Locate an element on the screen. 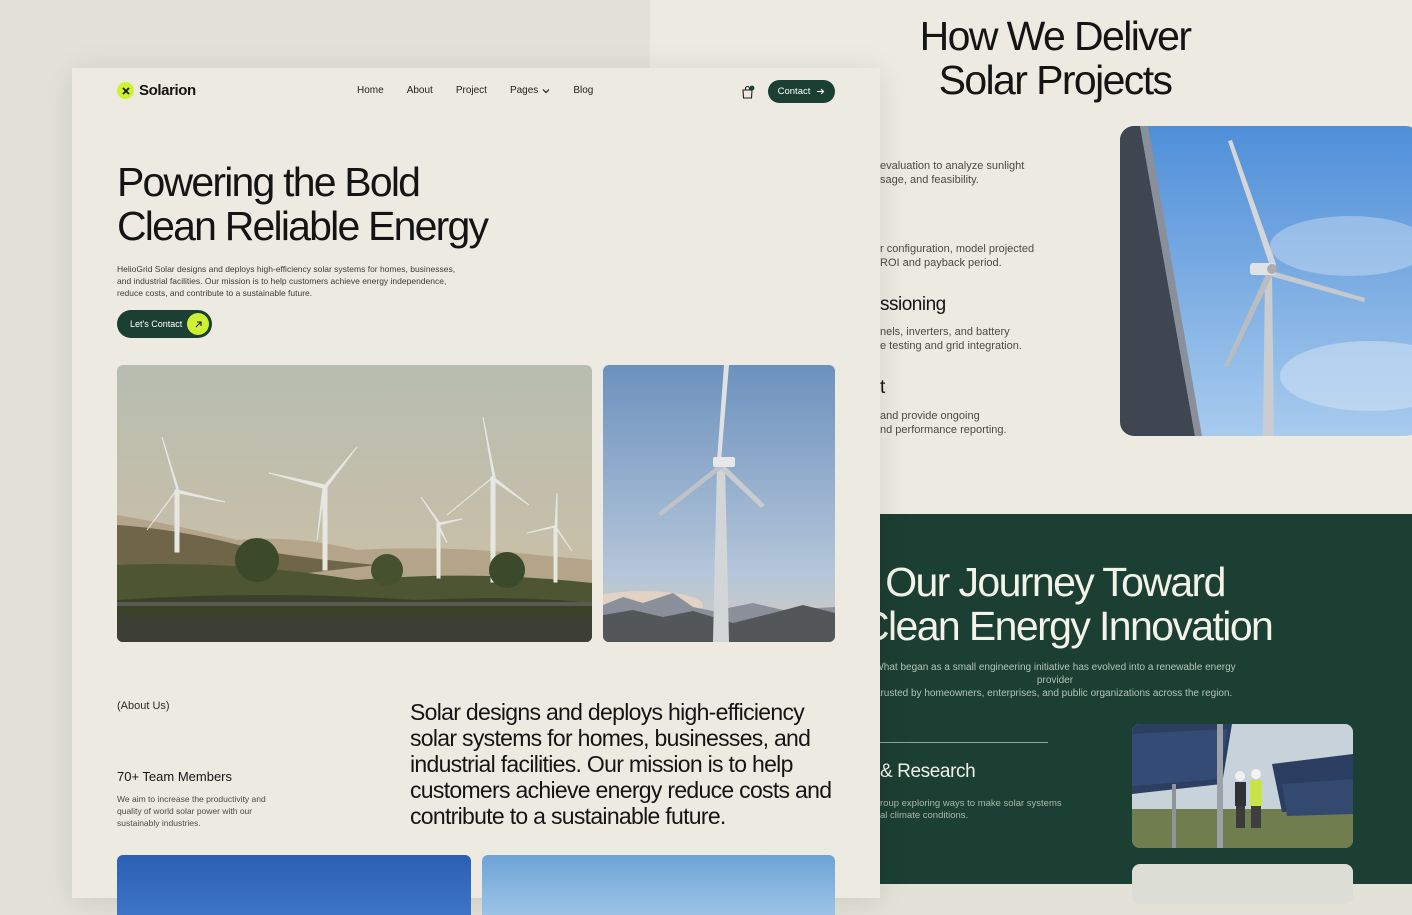  solar-sky-photo is located at coordinates (294, 885).